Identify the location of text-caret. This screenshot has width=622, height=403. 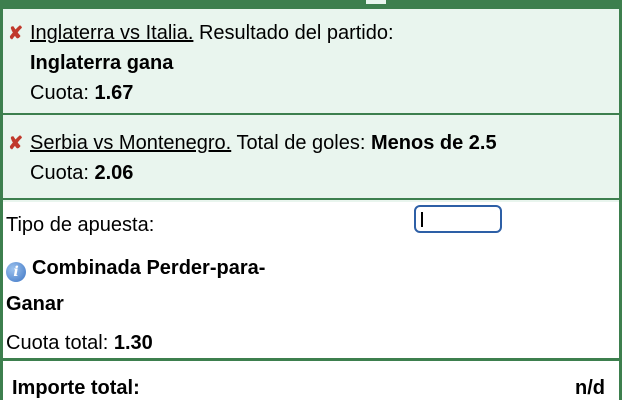
(422, 219).